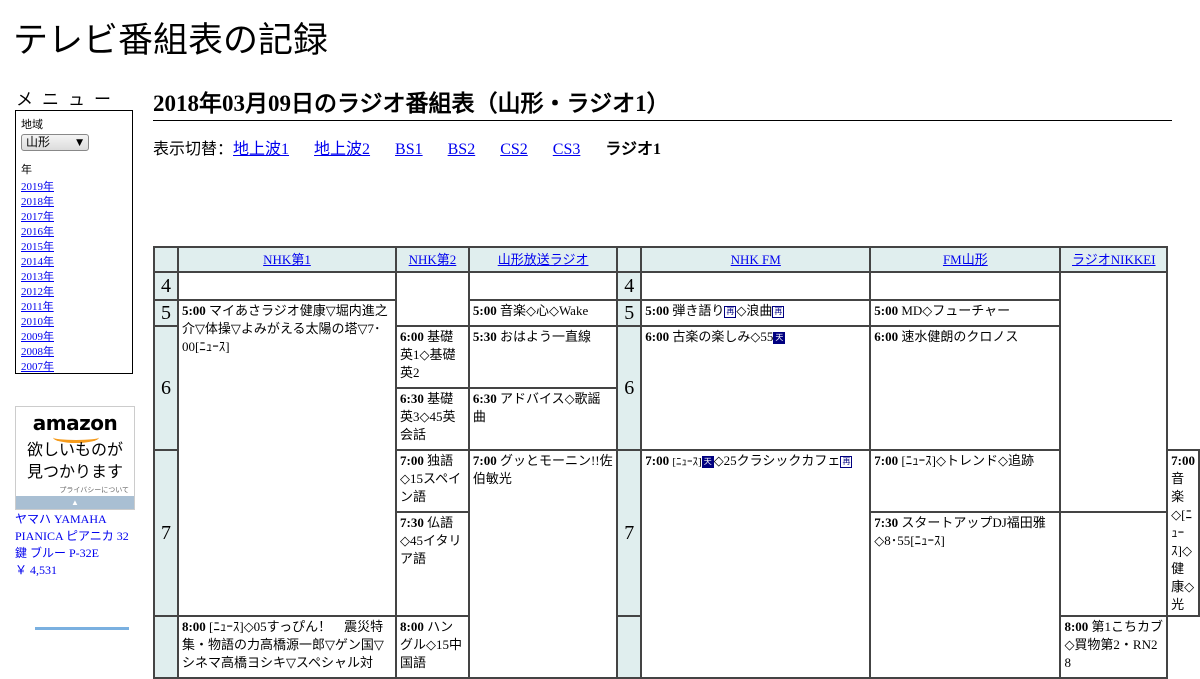  I want to click on station-link-nikkei: ラジオNIKKEI, so click(1114, 259).